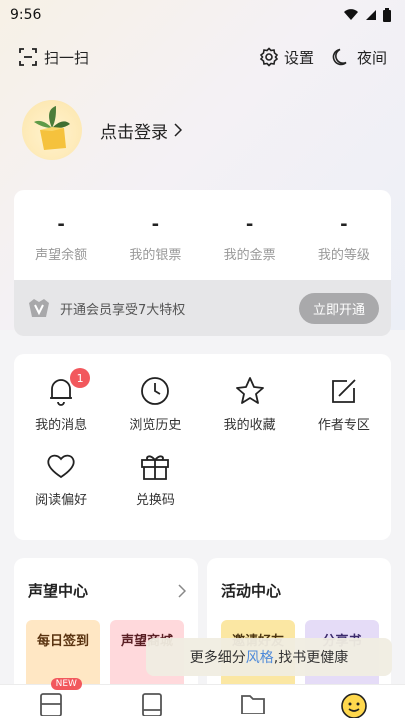 The image size is (405, 720). I want to click on vip-crown-icon, so click(39, 308).